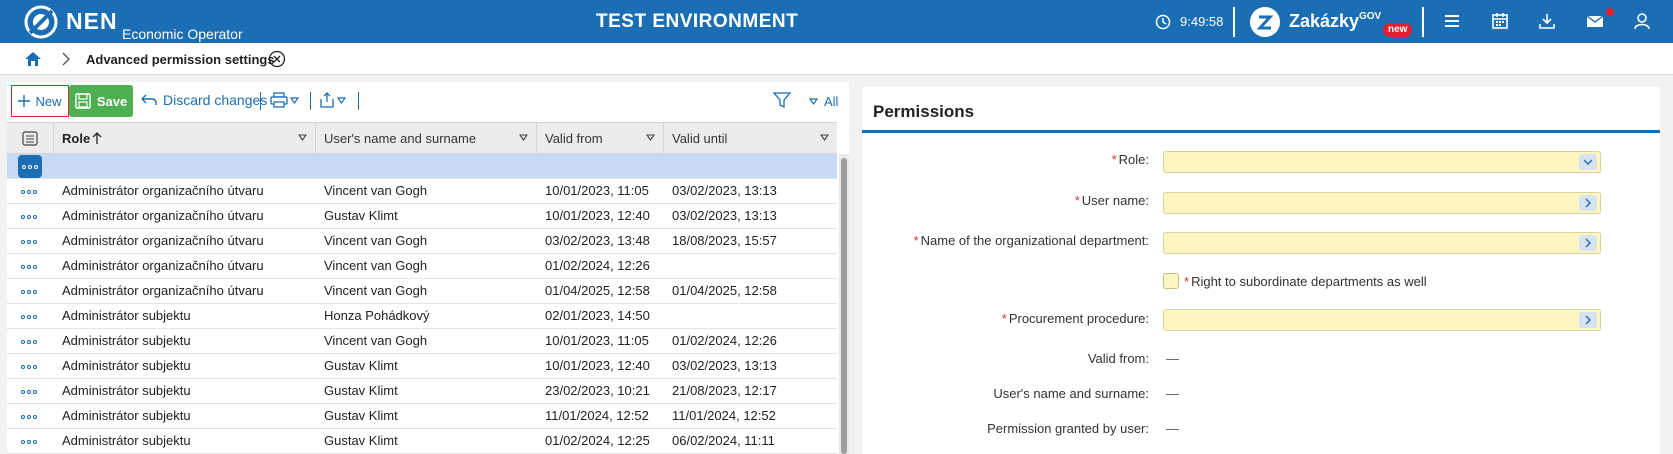 The image size is (1673, 454). I want to click on discard-changes-button: Discard changes, so click(203, 100).